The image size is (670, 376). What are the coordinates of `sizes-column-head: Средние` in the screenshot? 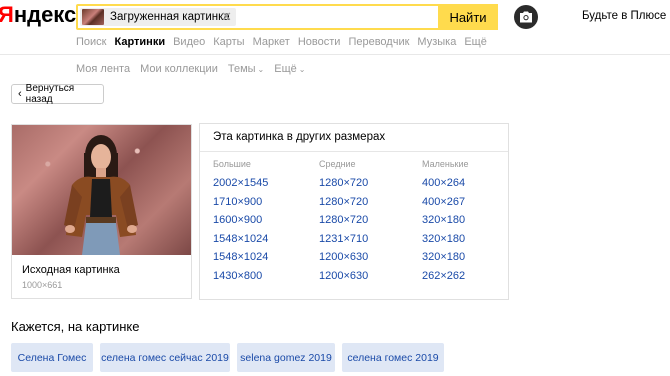 It's located at (337, 164).